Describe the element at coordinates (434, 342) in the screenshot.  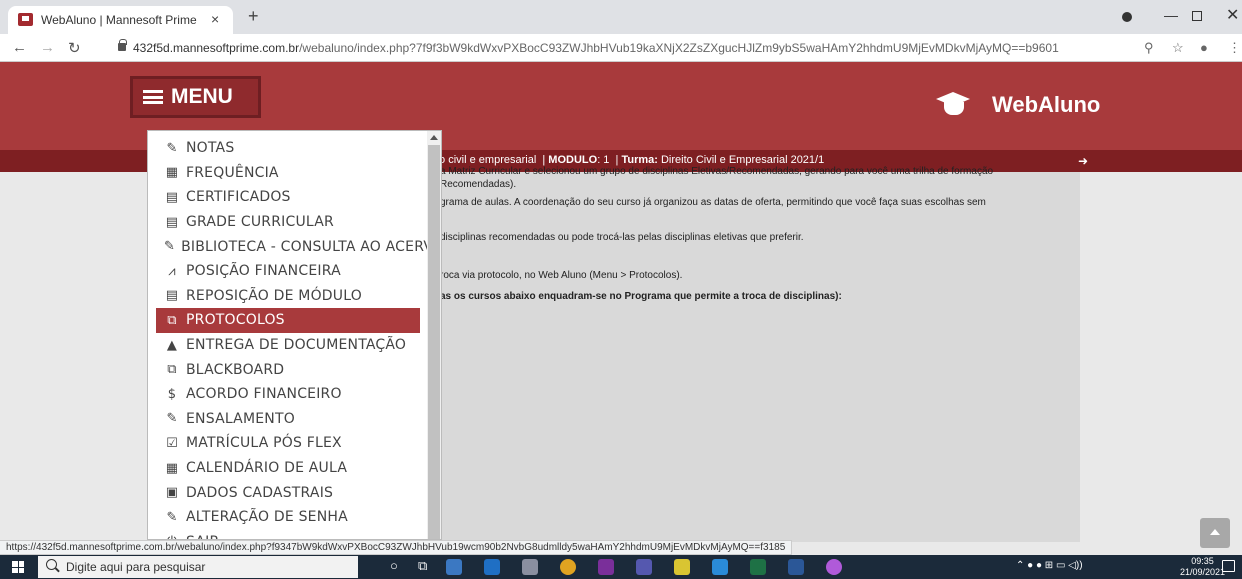
I see `scroll-thumb` at that location.